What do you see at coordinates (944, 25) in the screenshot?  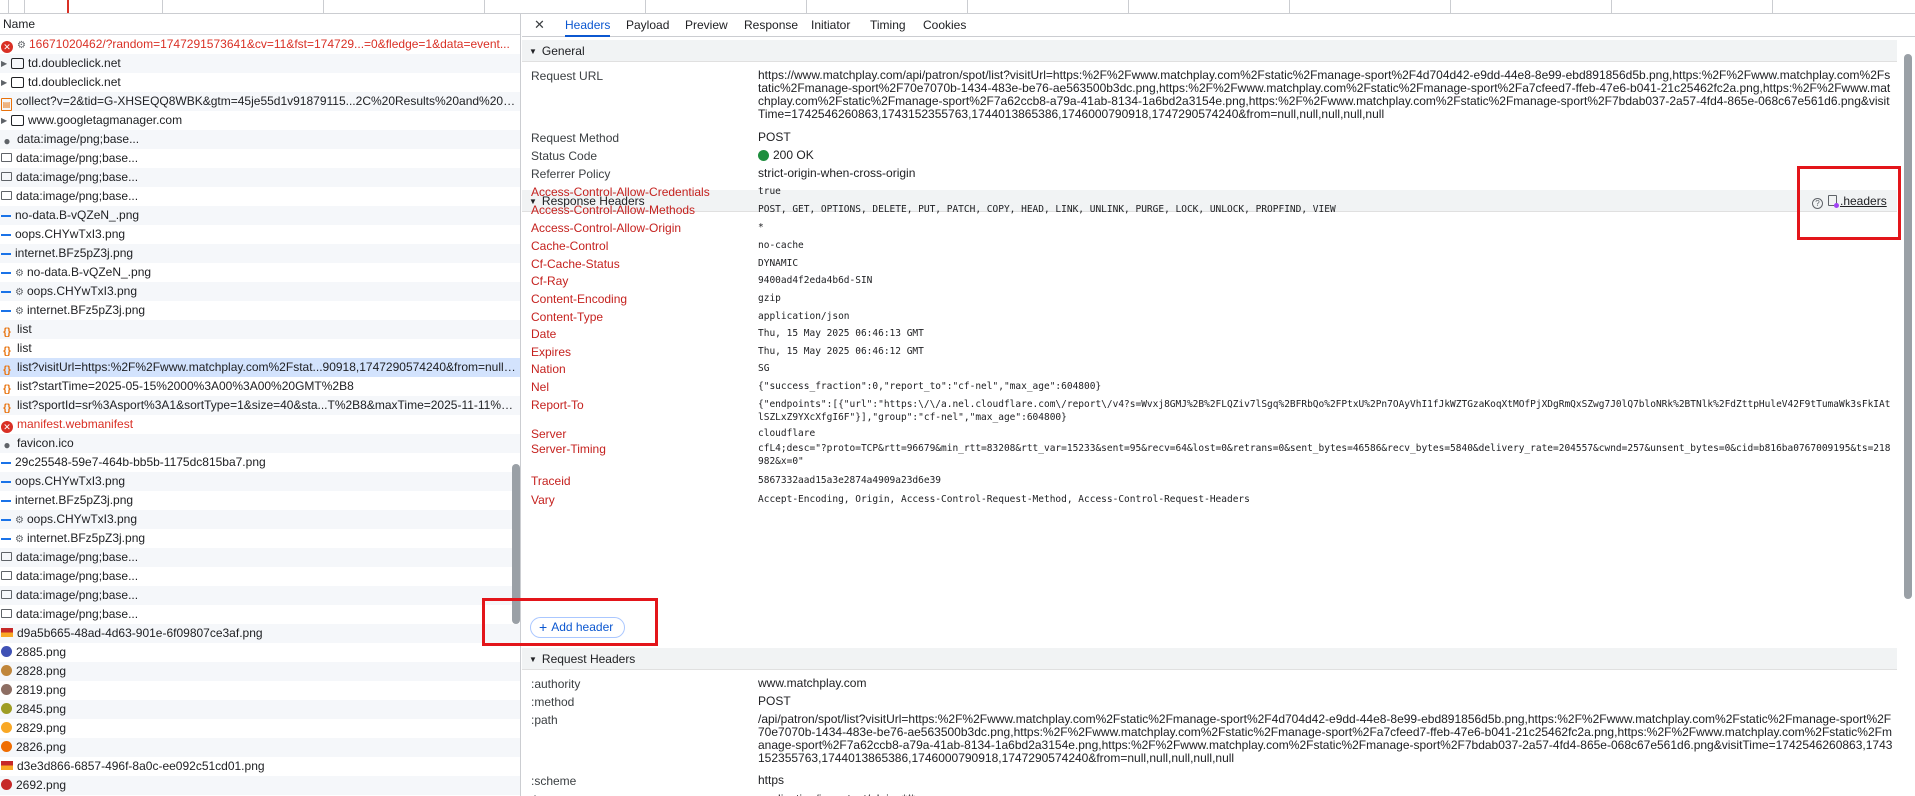 I see `tab-cookies: Cookies` at bounding box center [944, 25].